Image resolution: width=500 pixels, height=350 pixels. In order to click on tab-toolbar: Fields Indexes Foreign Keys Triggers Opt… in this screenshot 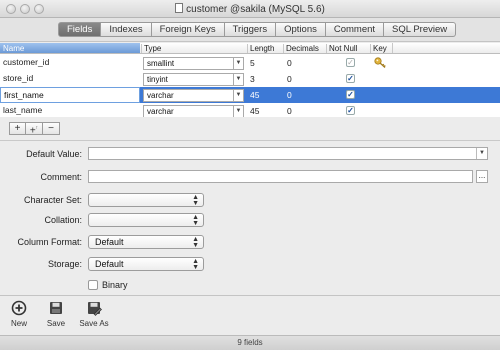, I will do `click(250, 30)`.